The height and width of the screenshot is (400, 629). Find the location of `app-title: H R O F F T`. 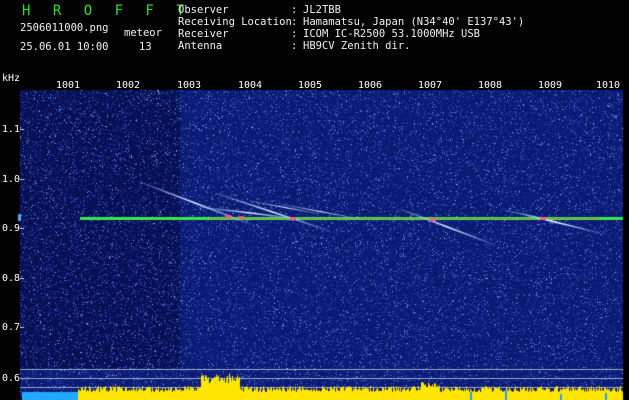

app-title: H R O F F T is located at coordinates (107, 11).